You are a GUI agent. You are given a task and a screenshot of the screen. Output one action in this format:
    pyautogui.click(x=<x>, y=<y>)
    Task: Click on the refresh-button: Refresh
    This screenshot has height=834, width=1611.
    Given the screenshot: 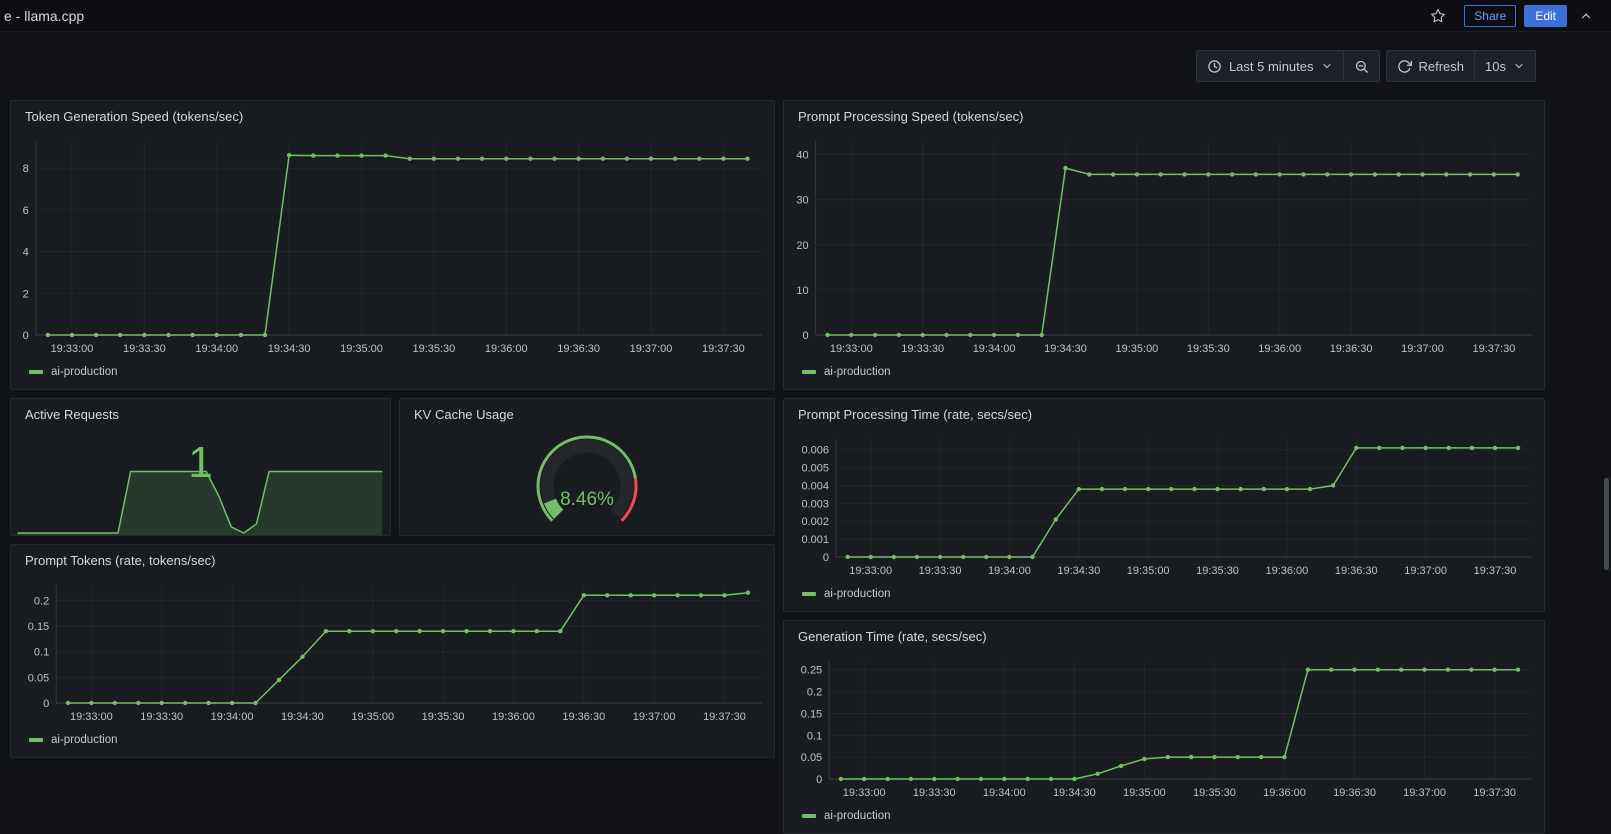 What is the action you would take?
    pyautogui.click(x=1430, y=66)
    